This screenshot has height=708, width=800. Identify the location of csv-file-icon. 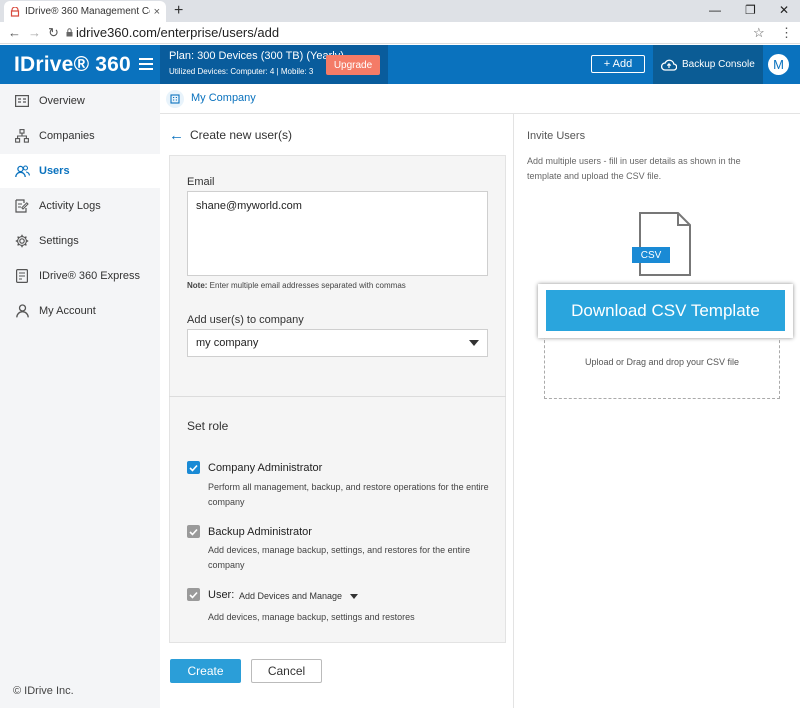
(665, 244).